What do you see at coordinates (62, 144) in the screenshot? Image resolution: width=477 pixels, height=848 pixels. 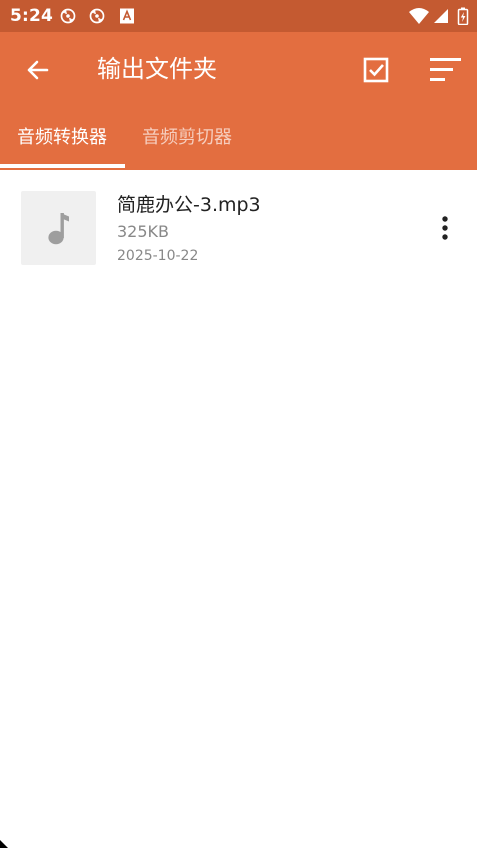 I see `tab-audio-converter: 音频转换器` at bounding box center [62, 144].